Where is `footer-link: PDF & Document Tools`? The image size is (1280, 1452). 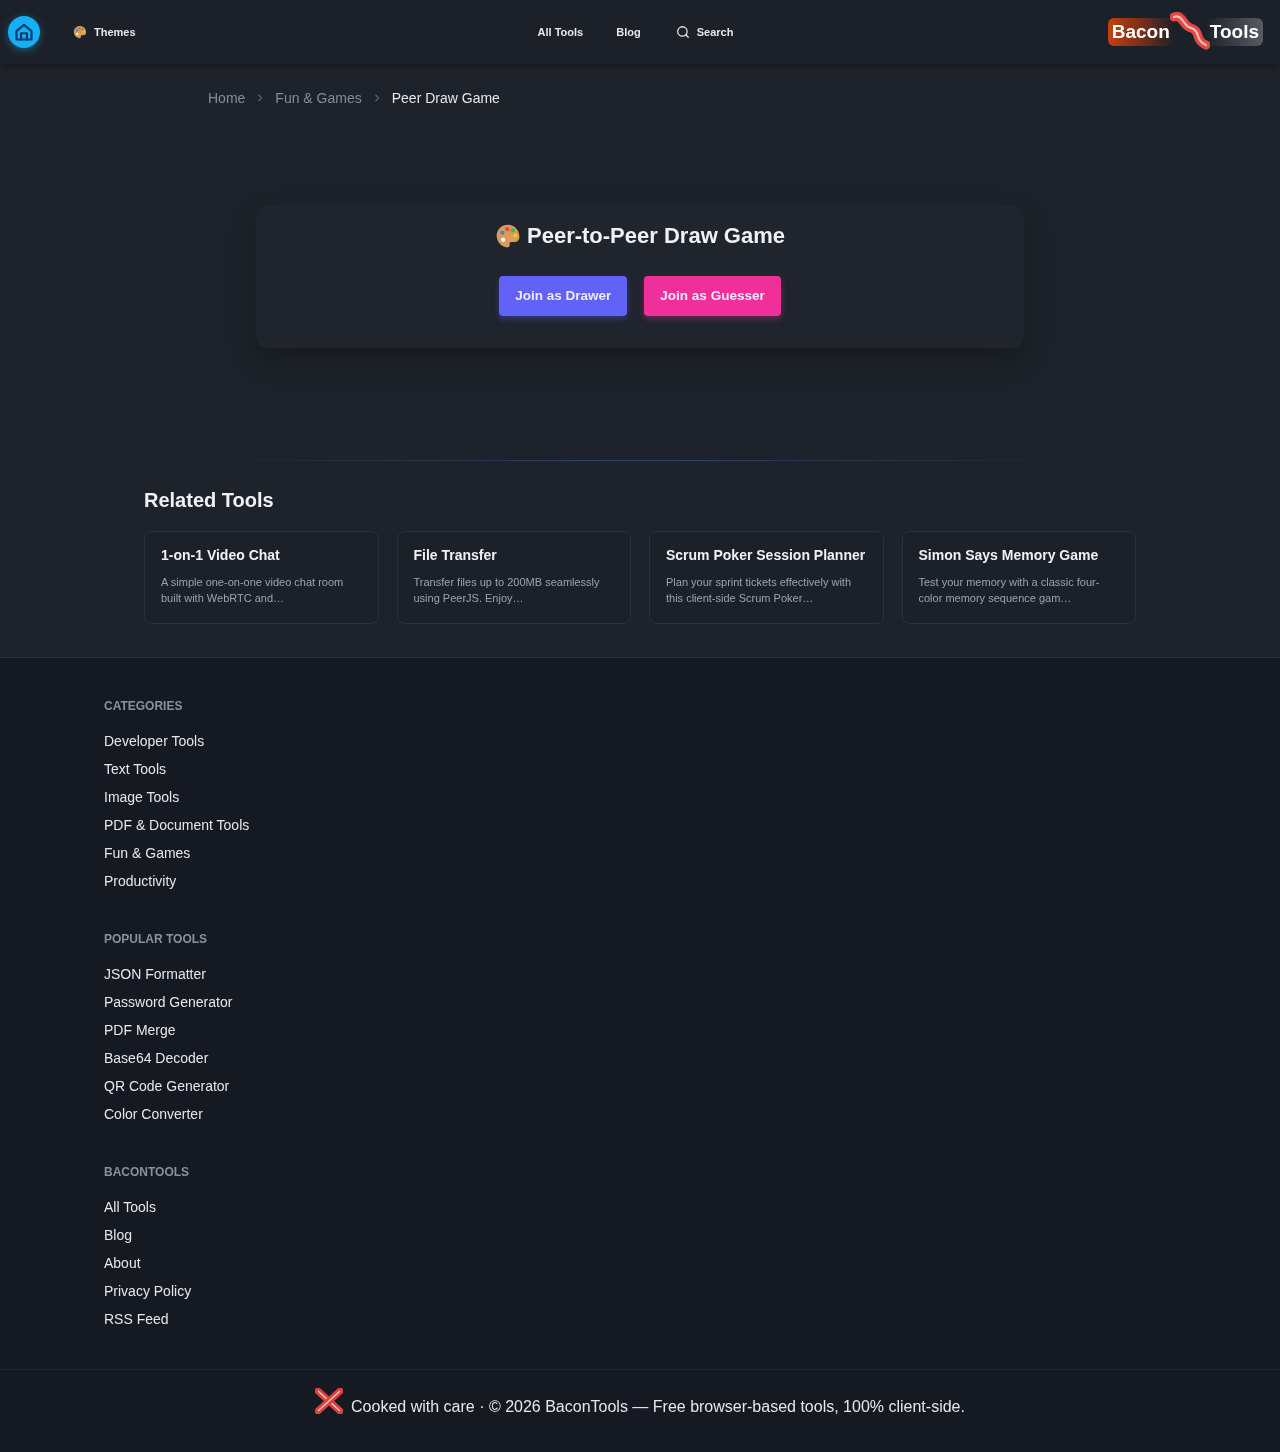 footer-link: PDF & Document Tools is located at coordinates (177, 825).